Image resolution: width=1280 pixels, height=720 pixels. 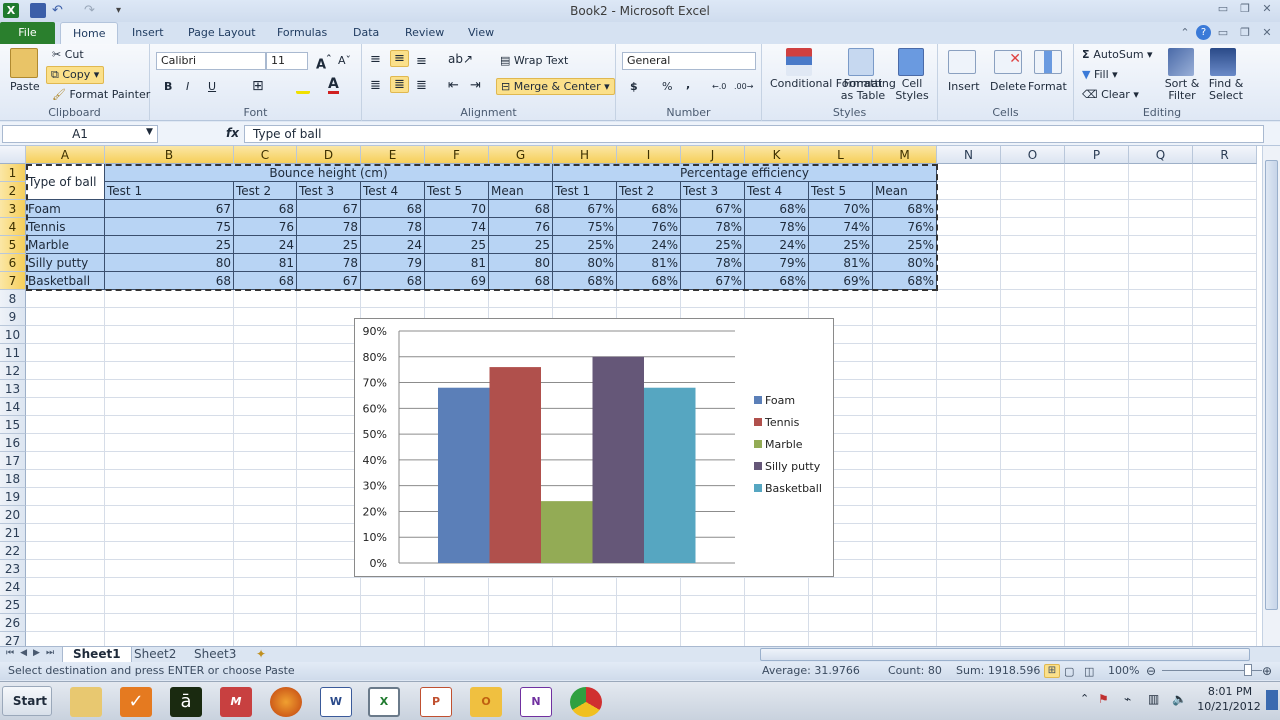 What do you see at coordinates (287, 61) in the screenshot?
I see `font-size-select: 11` at bounding box center [287, 61].